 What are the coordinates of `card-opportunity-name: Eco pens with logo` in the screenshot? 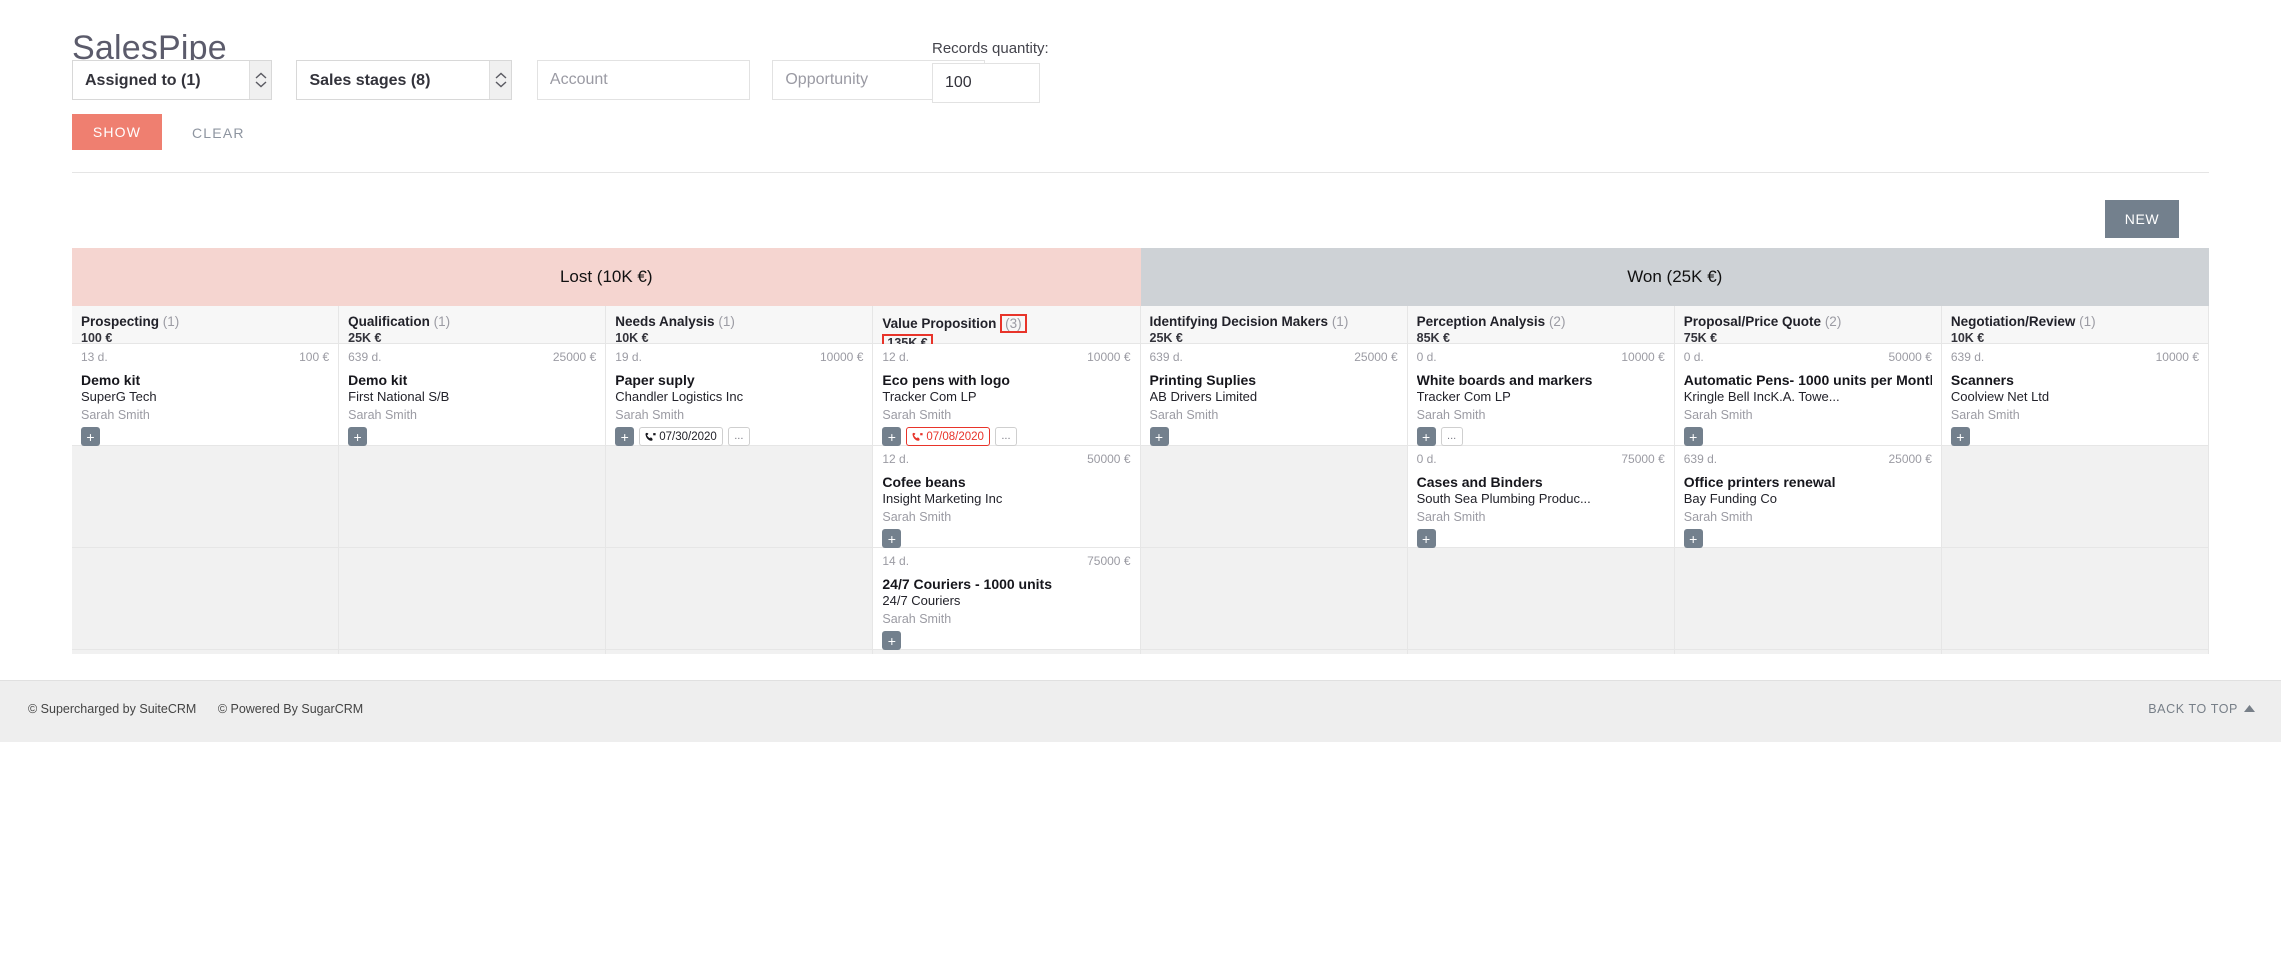 It's located at (1006, 380).